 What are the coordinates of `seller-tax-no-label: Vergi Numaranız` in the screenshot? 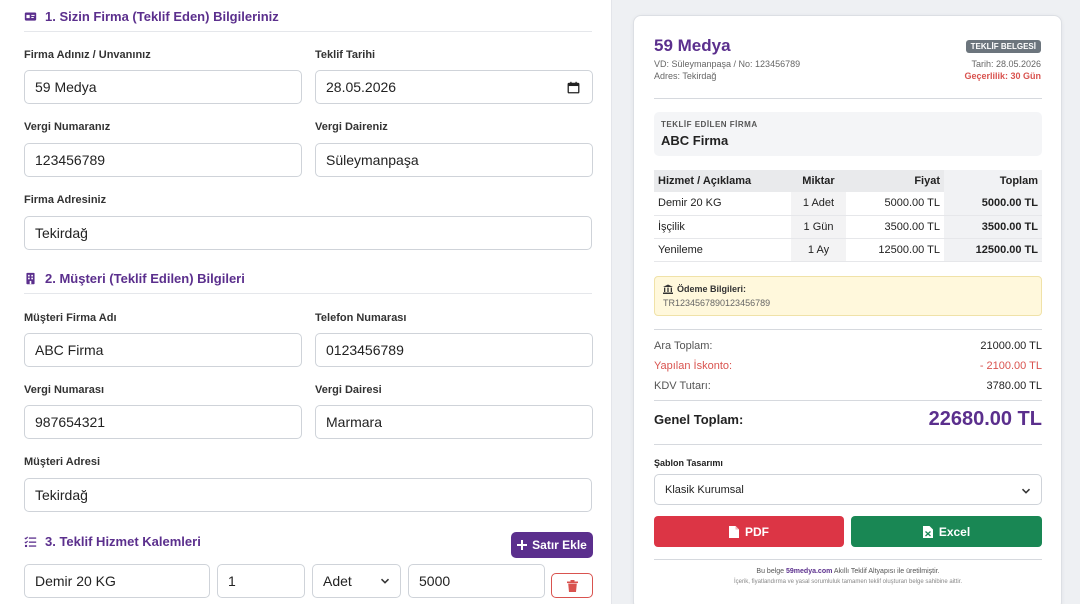 It's located at (67, 127).